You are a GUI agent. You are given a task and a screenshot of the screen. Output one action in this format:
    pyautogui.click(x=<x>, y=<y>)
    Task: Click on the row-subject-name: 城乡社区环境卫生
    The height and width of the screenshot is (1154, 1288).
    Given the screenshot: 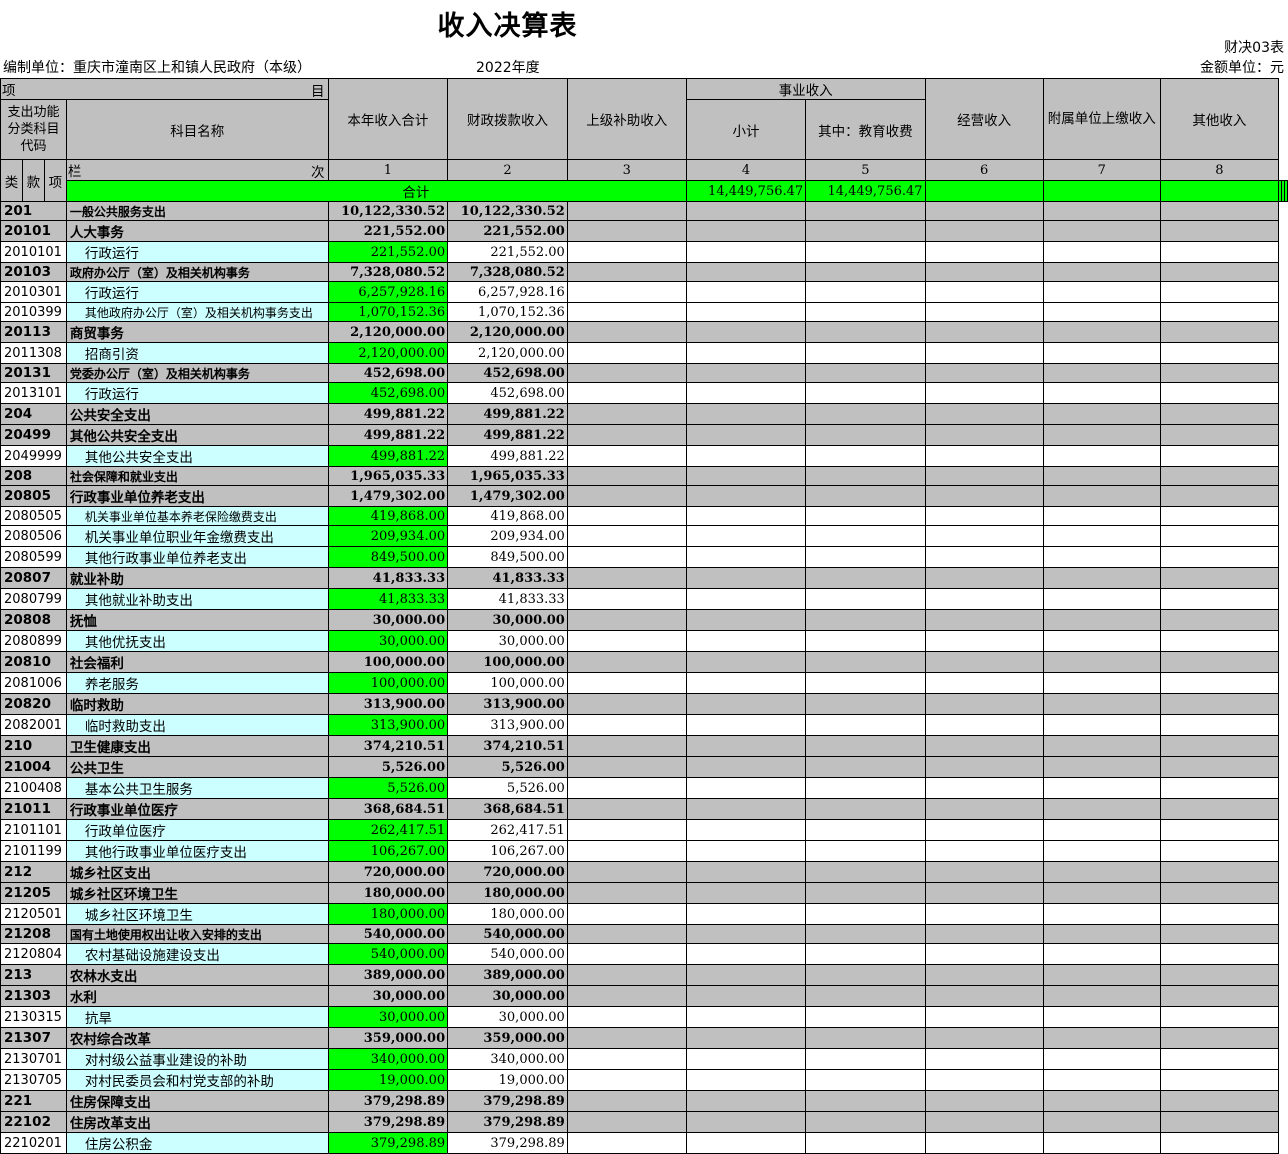 What is the action you would take?
    pyautogui.click(x=197, y=914)
    